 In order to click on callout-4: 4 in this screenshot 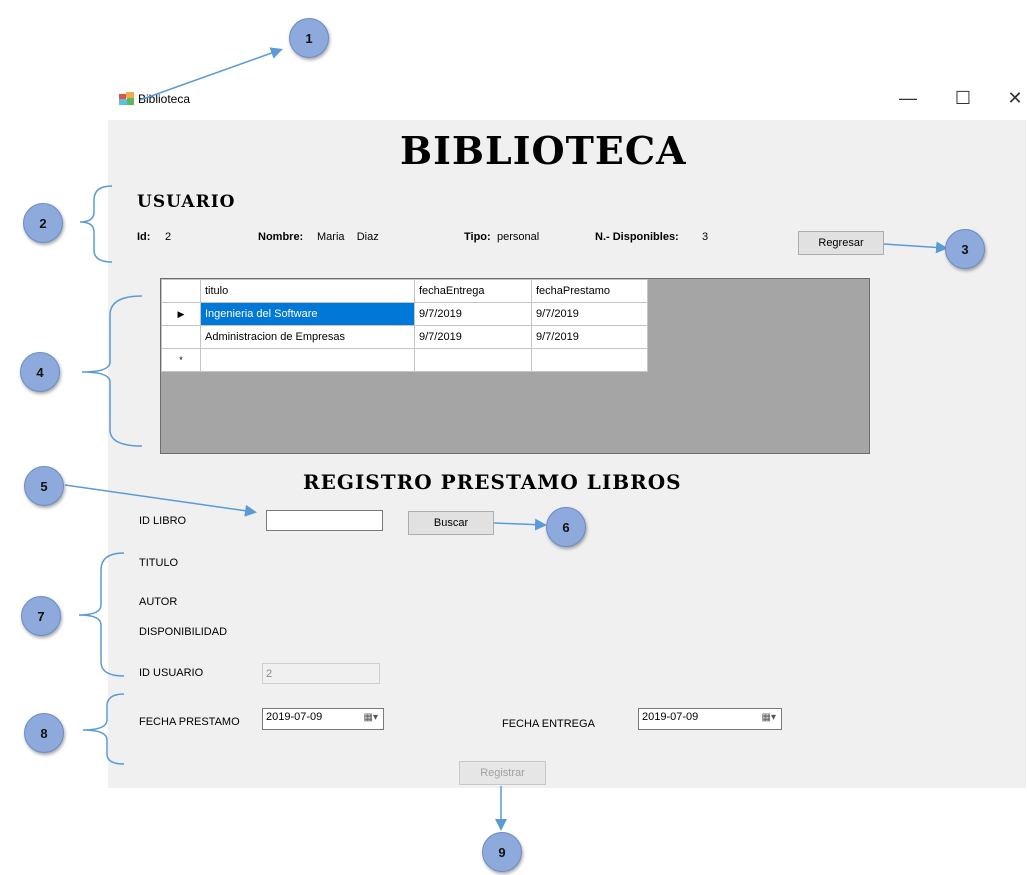, I will do `click(40, 372)`.